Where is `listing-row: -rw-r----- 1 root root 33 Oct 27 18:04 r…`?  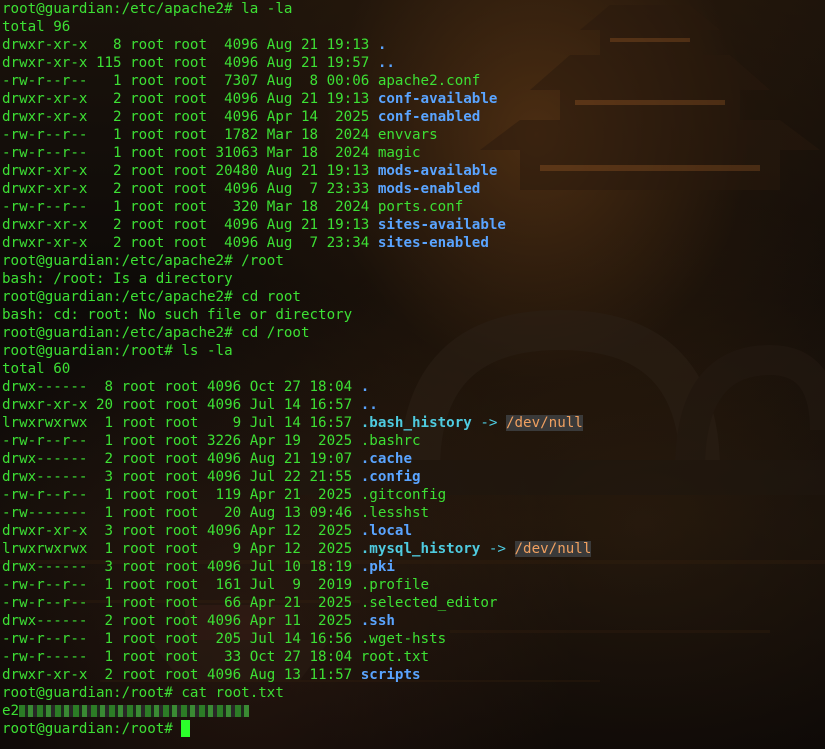 listing-row: -rw-r----- 1 root root 33 Oct 27 18:04 r… is located at coordinates (296, 657).